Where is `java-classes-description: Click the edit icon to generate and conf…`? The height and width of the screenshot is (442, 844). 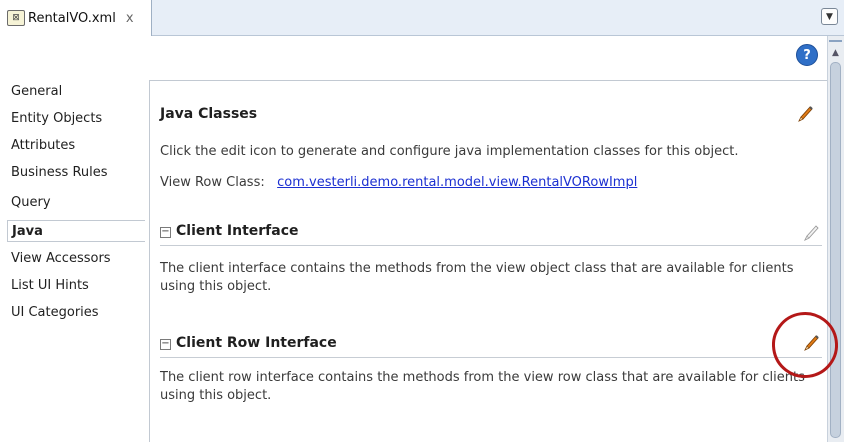
java-classes-description: Click the edit icon to generate and conf… is located at coordinates (449, 151).